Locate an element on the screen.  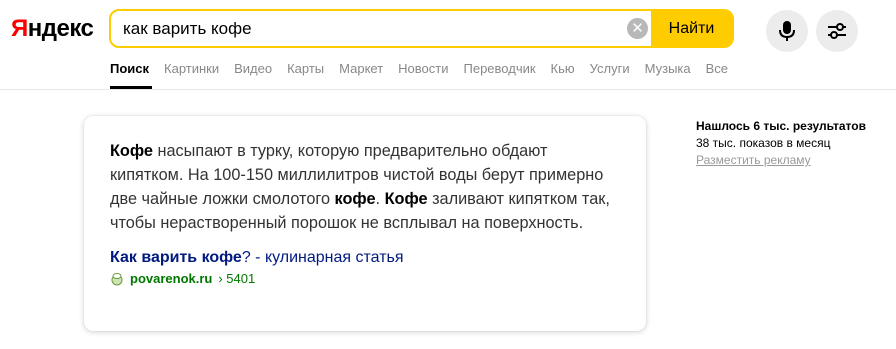
tab-services: Услуги is located at coordinates (610, 68).